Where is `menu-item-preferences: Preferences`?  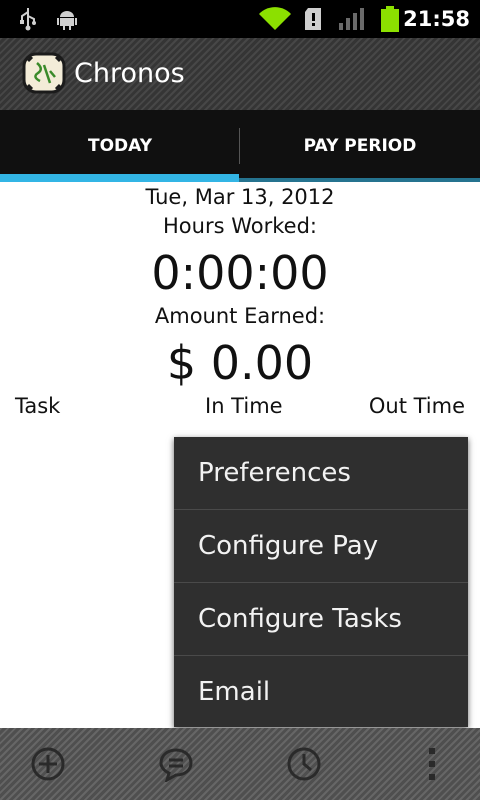
menu-item-preferences: Preferences is located at coordinates (321, 473).